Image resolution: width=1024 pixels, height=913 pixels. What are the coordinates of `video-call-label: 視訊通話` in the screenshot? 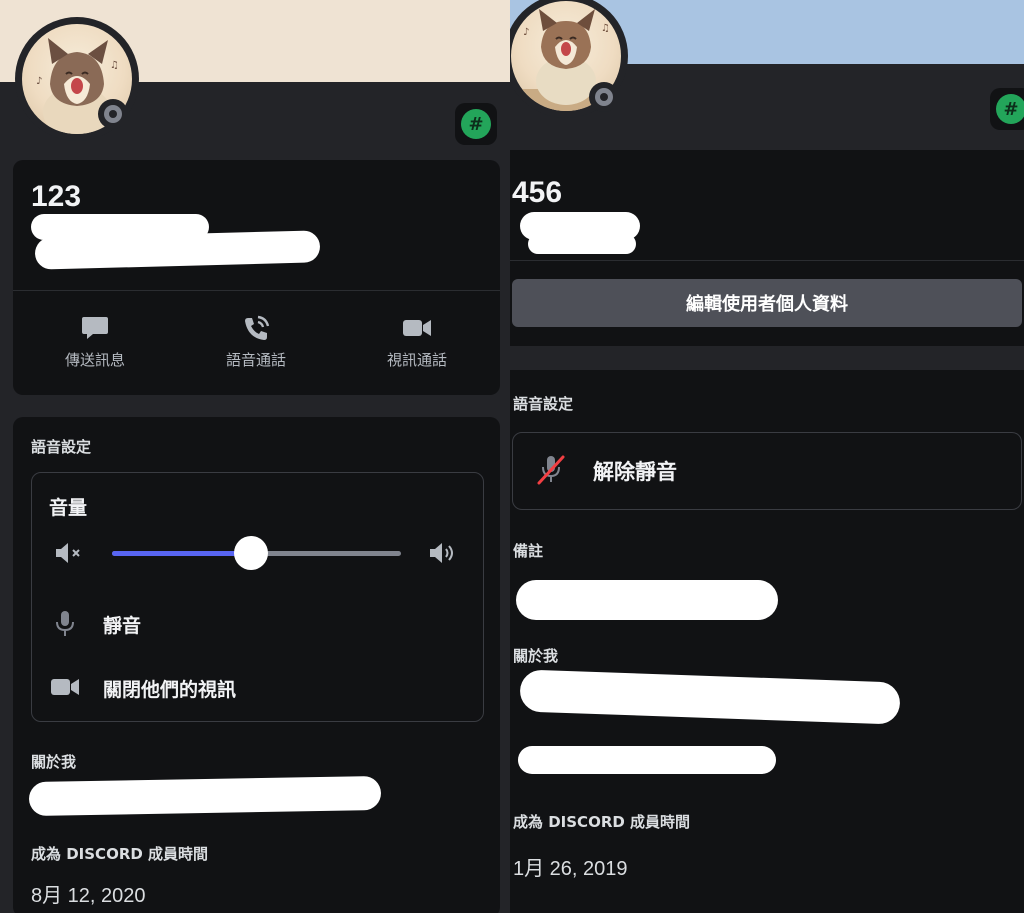 It's located at (416, 360).